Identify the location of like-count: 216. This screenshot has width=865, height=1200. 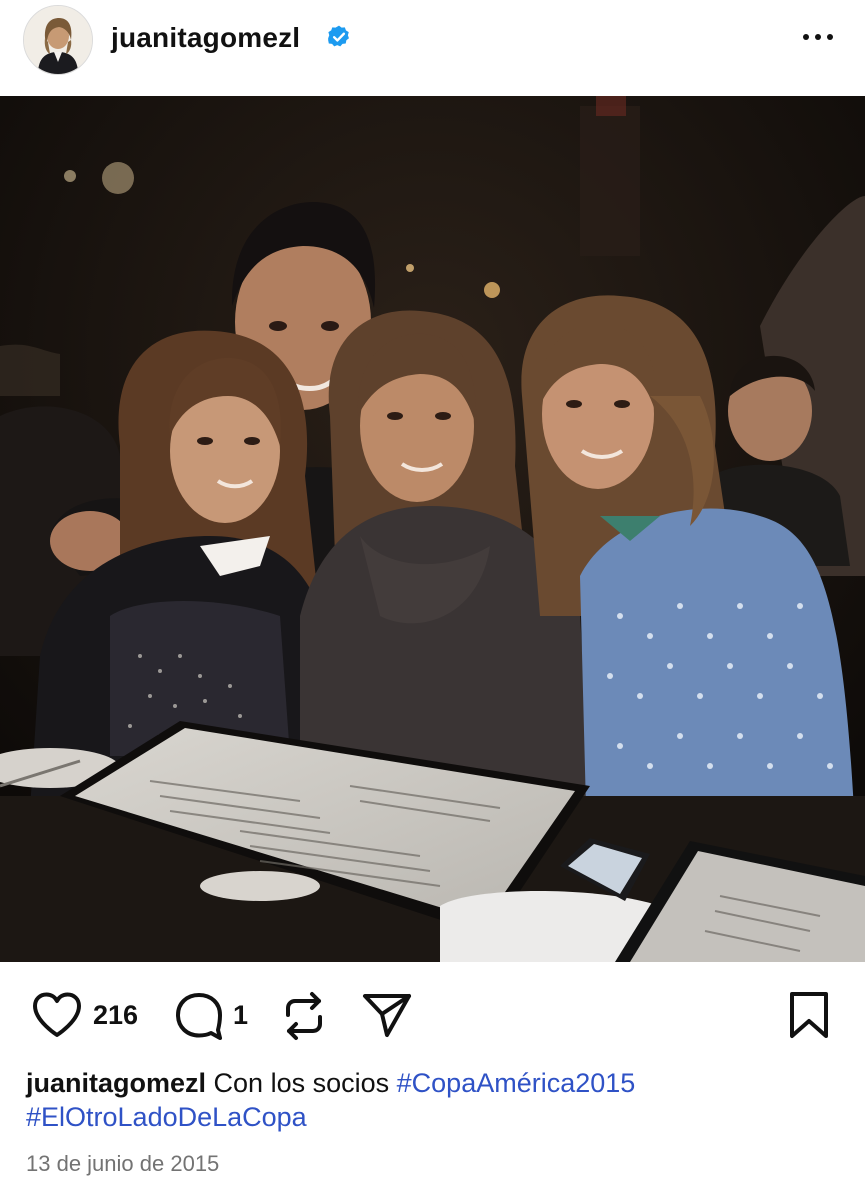
(115, 1015).